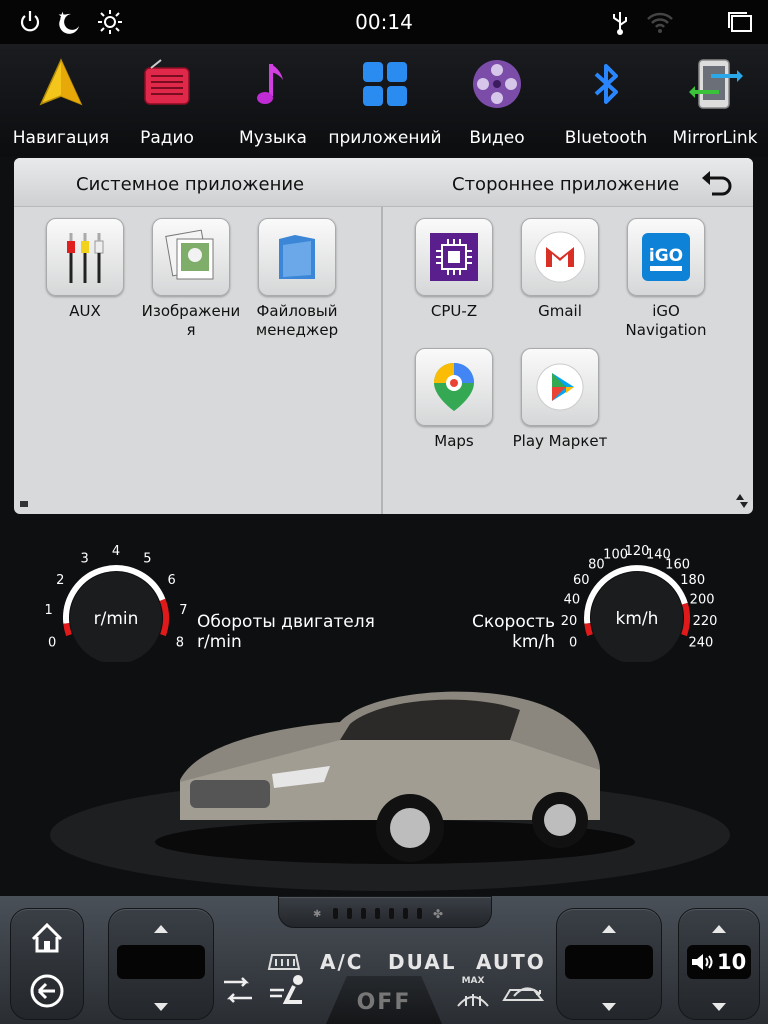 The height and width of the screenshot is (1024, 768). I want to click on rpm-tick-8: 8, so click(180, 642).